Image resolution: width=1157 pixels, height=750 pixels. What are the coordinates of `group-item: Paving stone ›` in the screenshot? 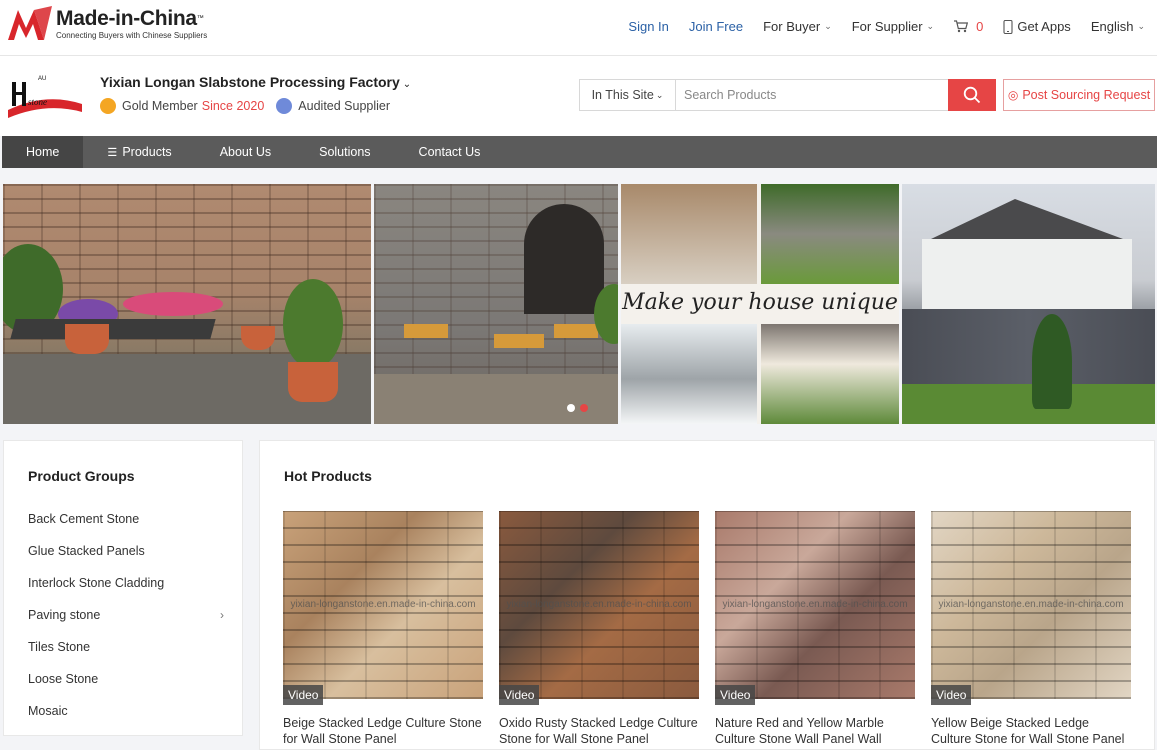 It's located at (128, 615).